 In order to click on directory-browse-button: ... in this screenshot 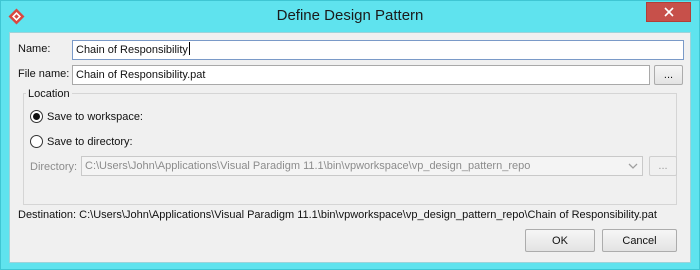, I will do `click(663, 166)`.